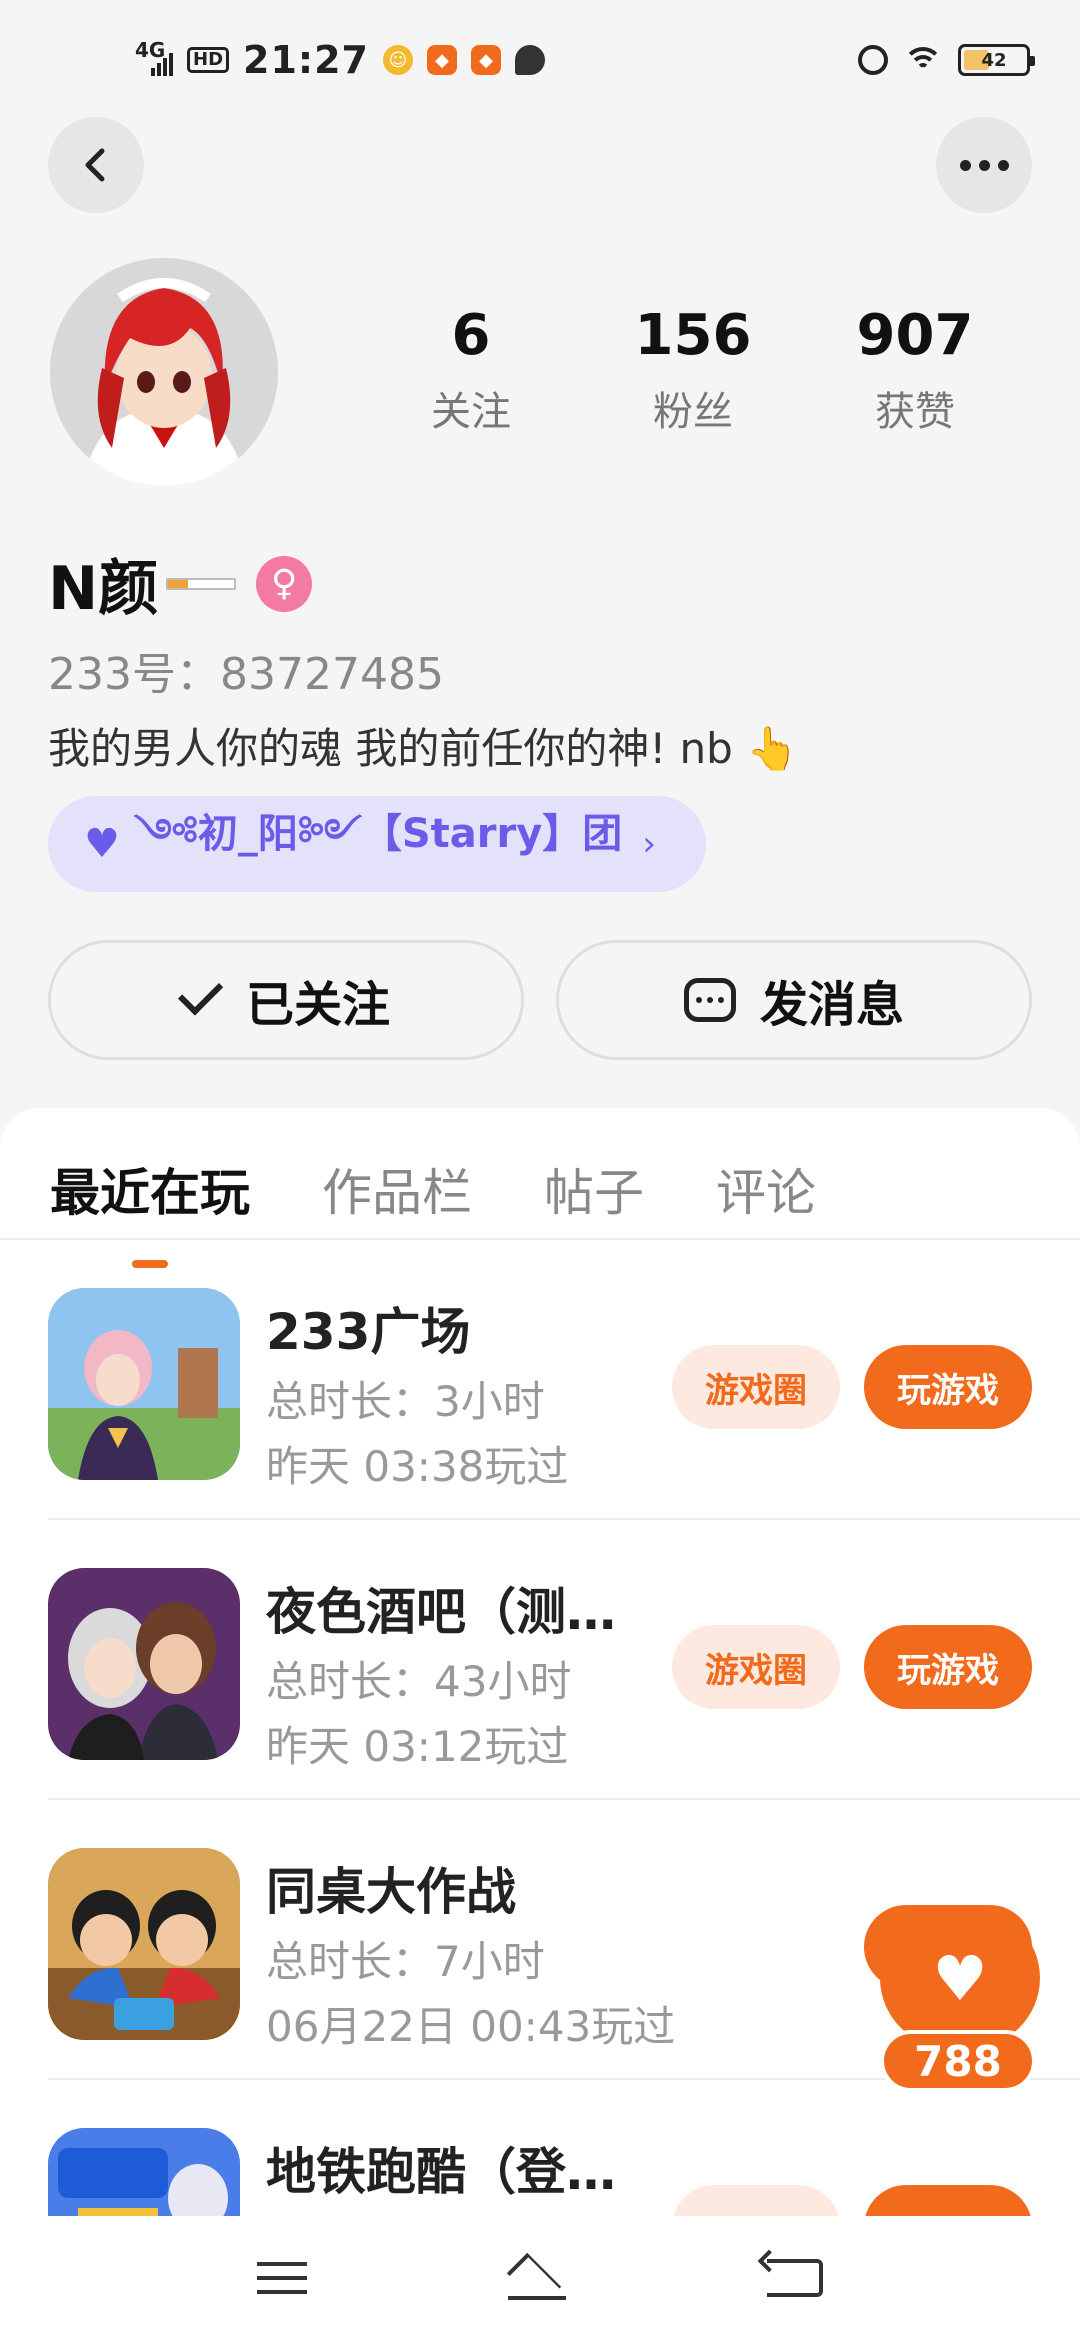 This screenshot has width=1080, height=2340. Describe the element at coordinates (282, 2278) in the screenshot. I see `menu-icon` at that location.